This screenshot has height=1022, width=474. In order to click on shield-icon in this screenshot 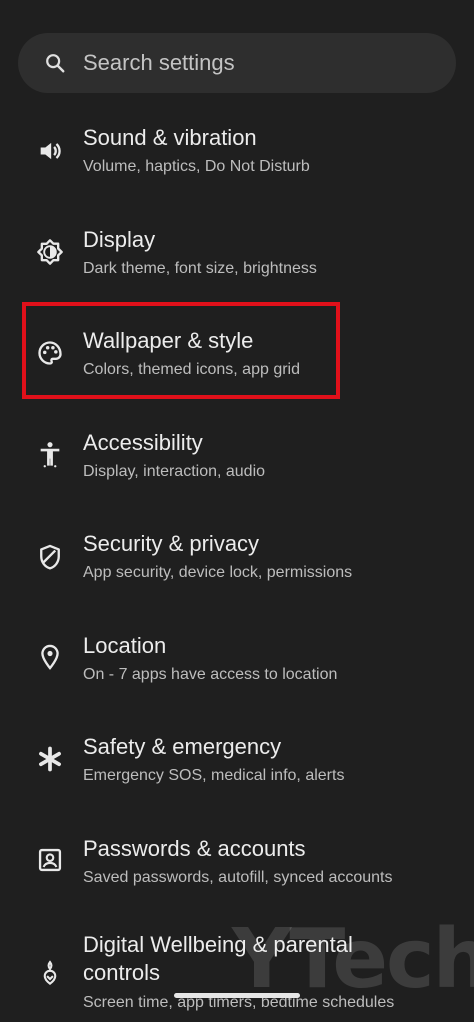, I will do `click(50, 557)`.